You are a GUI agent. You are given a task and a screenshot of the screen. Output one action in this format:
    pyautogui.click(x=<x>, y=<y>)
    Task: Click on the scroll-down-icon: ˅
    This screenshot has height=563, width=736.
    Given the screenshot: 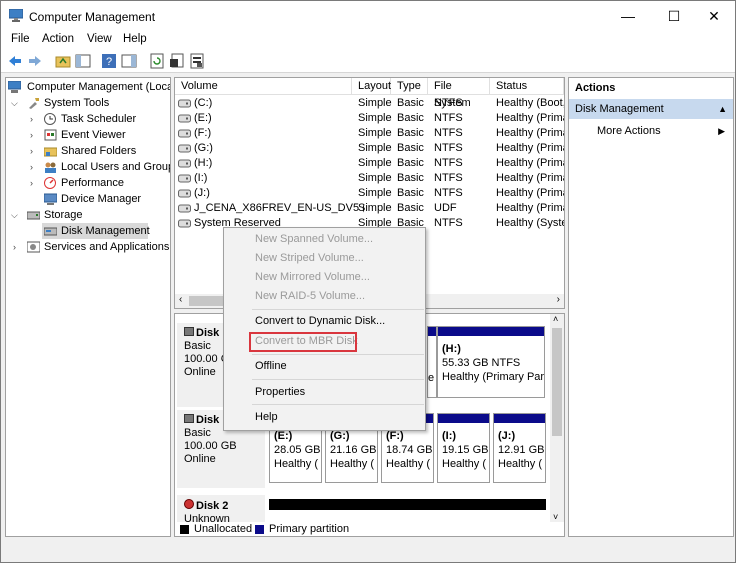 What is the action you would take?
    pyautogui.click(x=555, y=517)
    